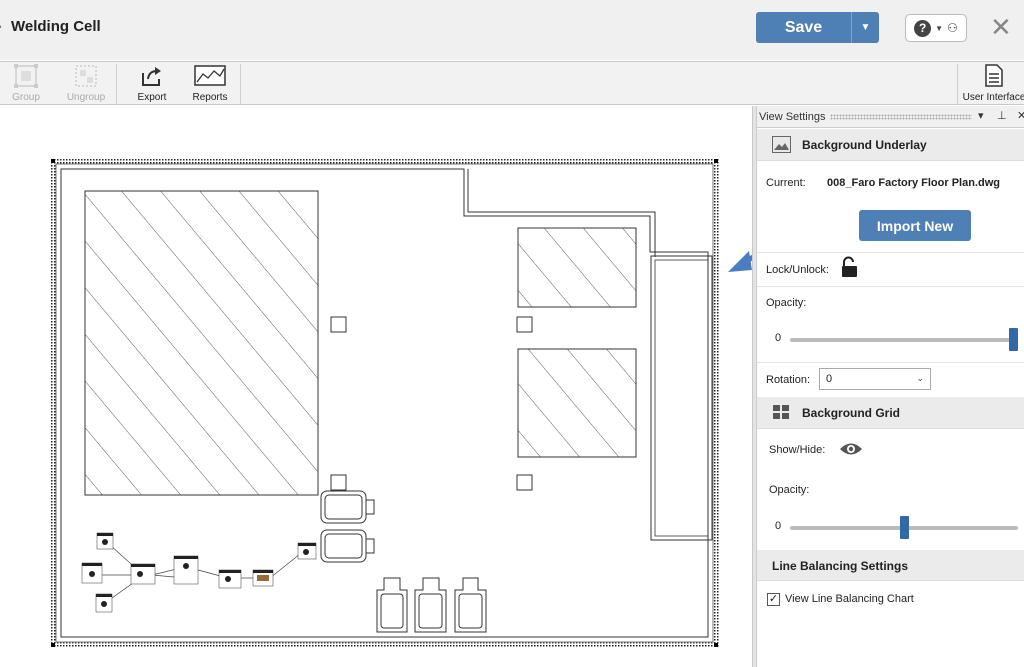 This screenshot has height=667, width=1024. What do you see at coordinates (993, 97) in the screenshot?
I see `user-interface-label: User Interface` at bounding box center [993, 97].